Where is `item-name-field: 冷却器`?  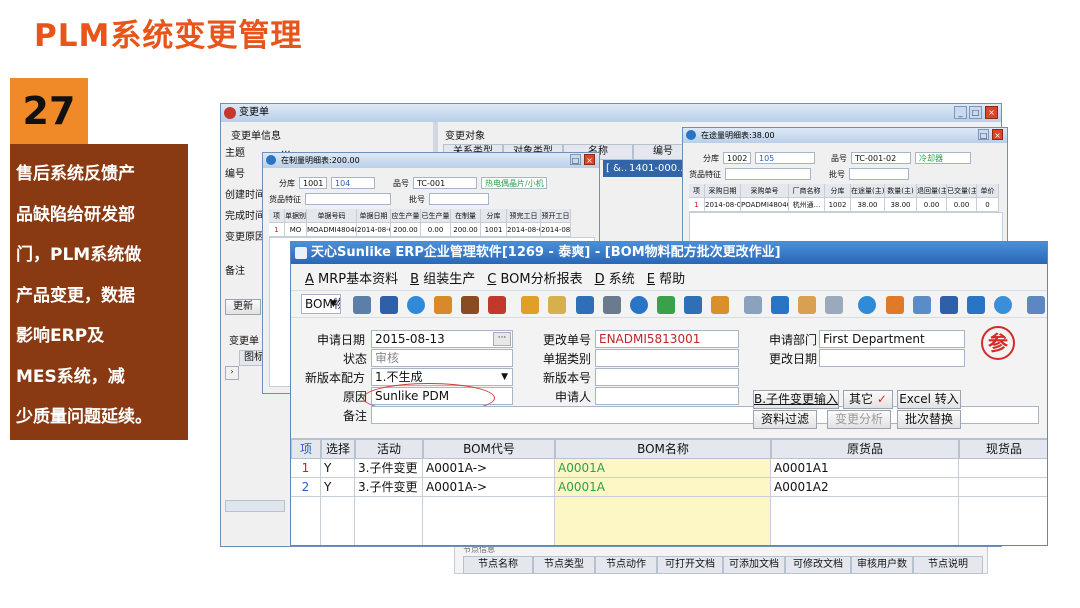
item-name-field: 冷却器 is located at coordinates (943, 158).